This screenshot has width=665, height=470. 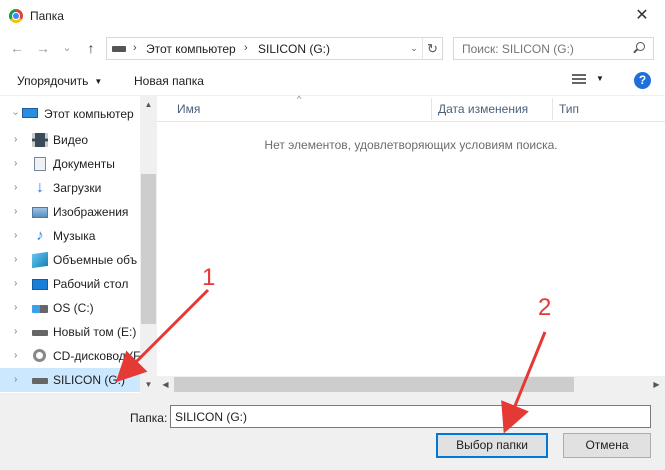 I want to click on close-button: ✕, so click(x=642, y=16).